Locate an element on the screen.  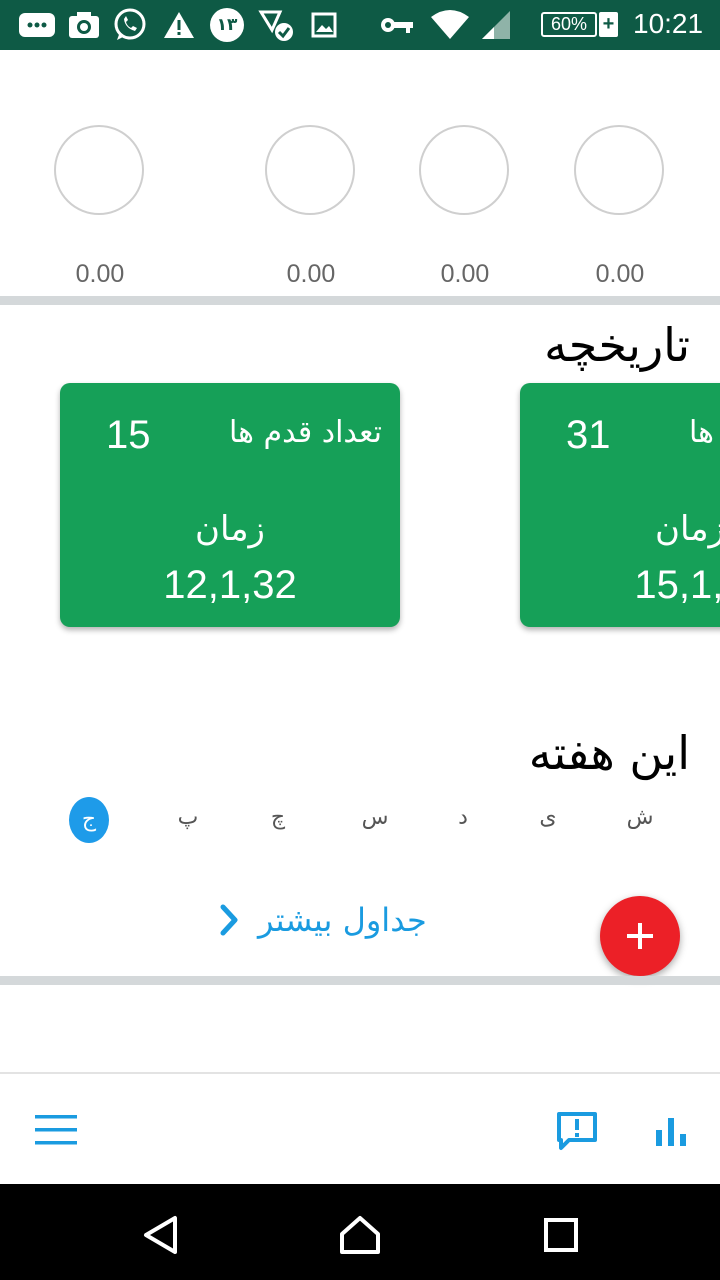
camera-icon is located at coordinates (84, 25).